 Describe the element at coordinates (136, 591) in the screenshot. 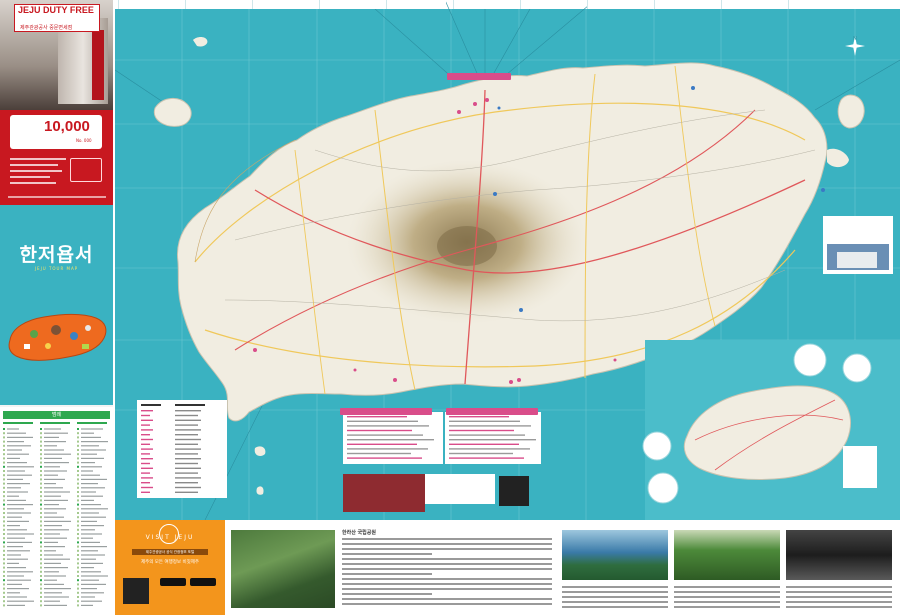

I see `visit-jeju-qr-code` at that location.